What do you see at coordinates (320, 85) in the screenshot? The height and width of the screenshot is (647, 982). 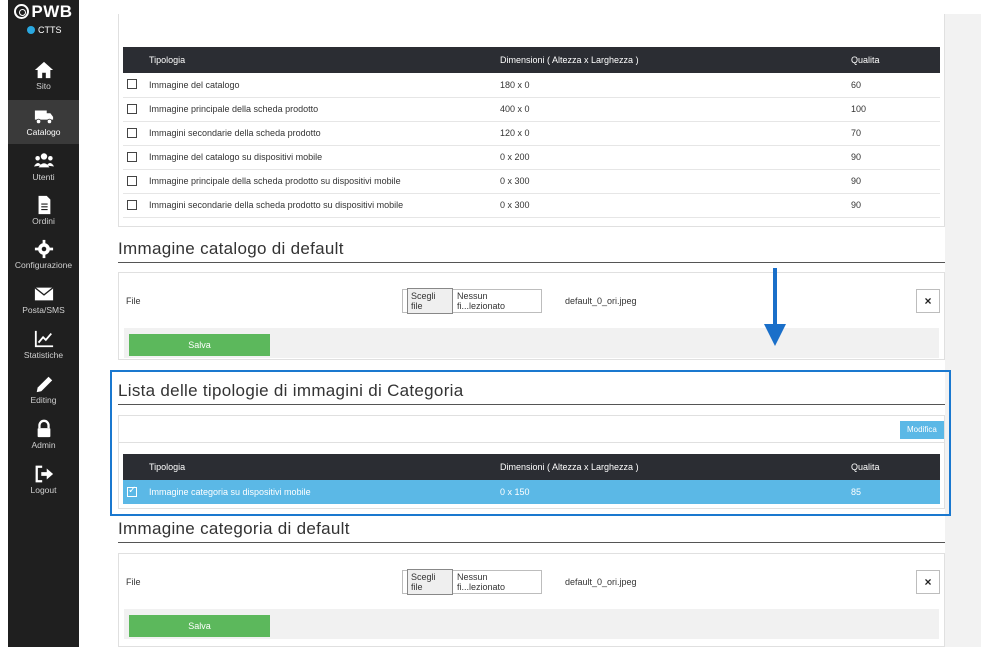 I see `cell-tipologia: Immagine del catalogo` at bounding box center [320, 85].